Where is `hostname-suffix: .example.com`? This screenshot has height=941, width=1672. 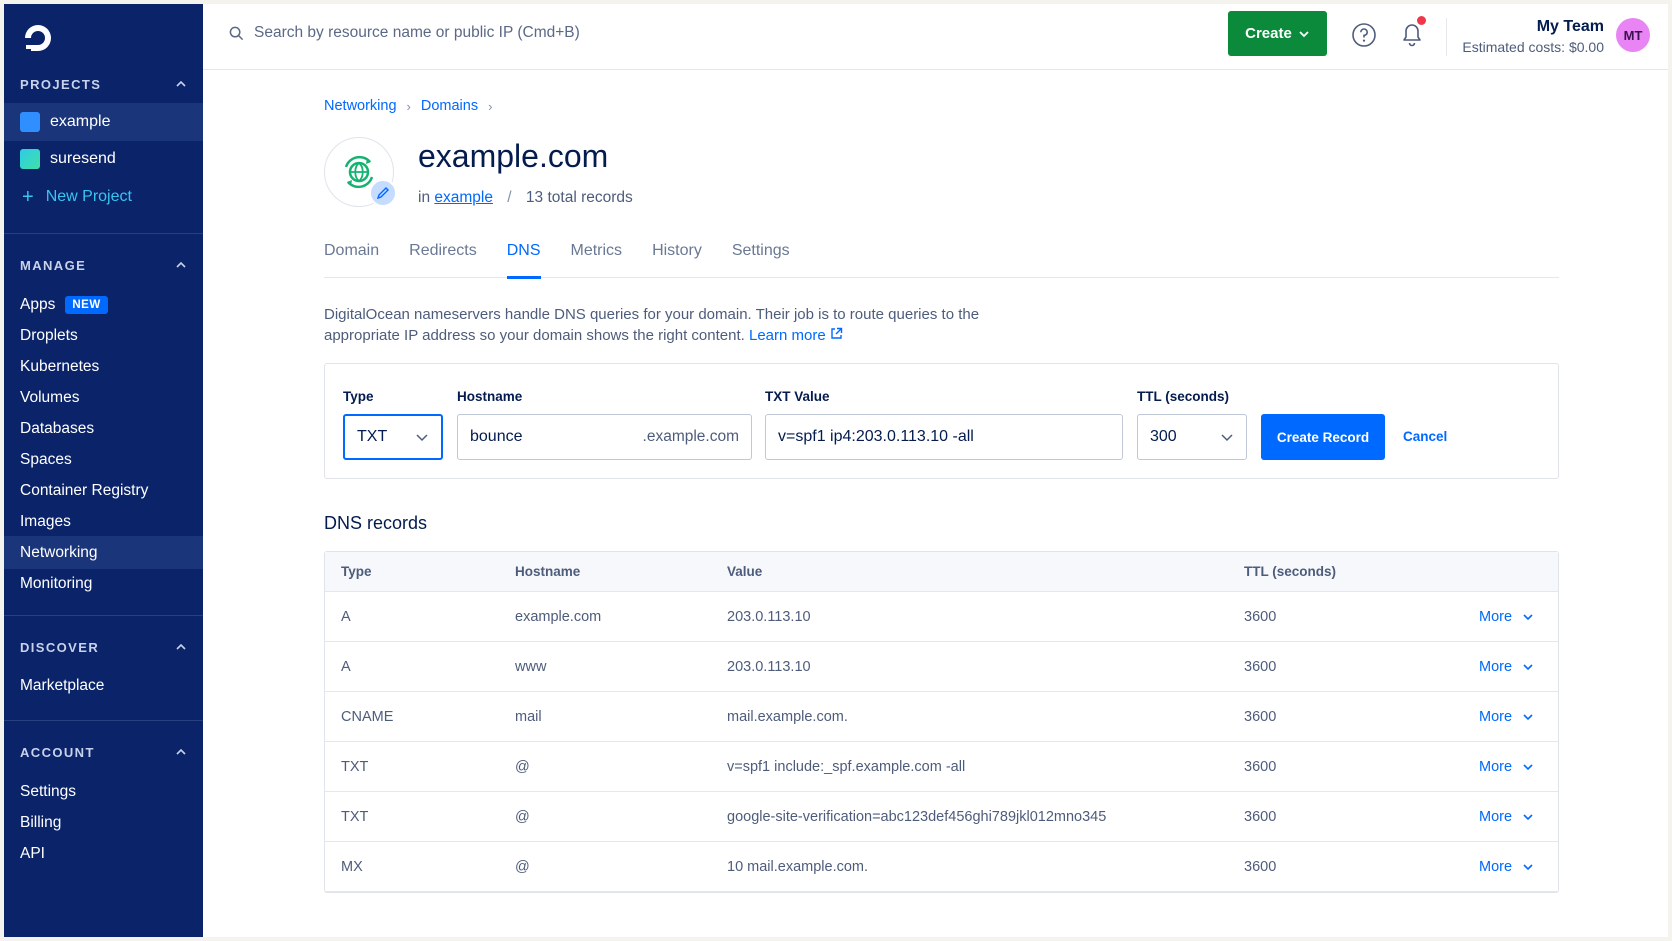 hostname-suffix: .example.com is located at coordinates (690, 436).